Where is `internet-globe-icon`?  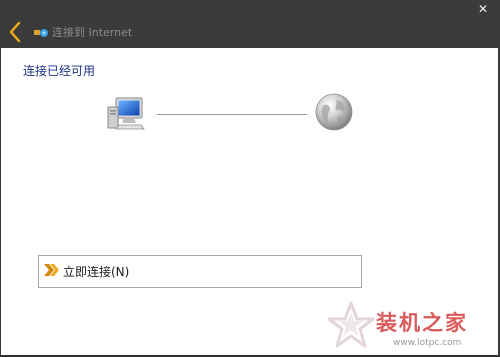
internet-globe-icon is located at coordinates (334, 112).